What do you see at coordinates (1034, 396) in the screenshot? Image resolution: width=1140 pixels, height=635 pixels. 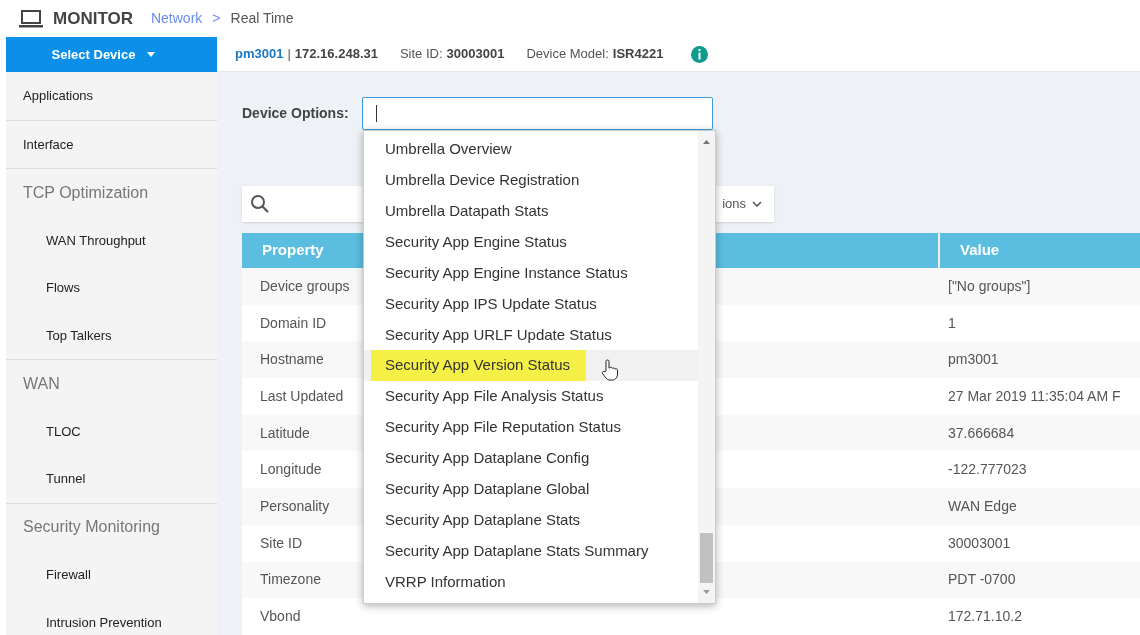 I see `table-cell-text: 27 Mar 2019 11:35:04 AM F` at bounding box center [1034, 396].